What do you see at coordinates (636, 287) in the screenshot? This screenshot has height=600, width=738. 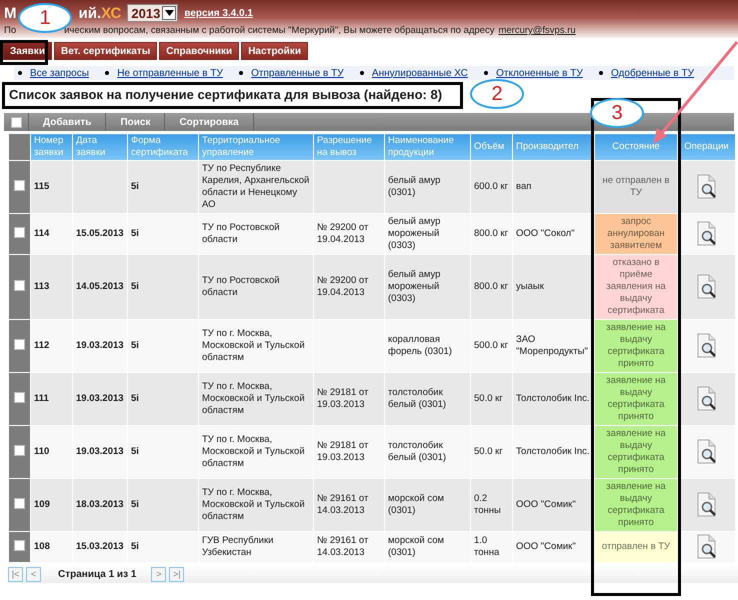 I see `status-cell: отказано в приёме заявления на выдачу сертификата` at bounding box center [636, 287].